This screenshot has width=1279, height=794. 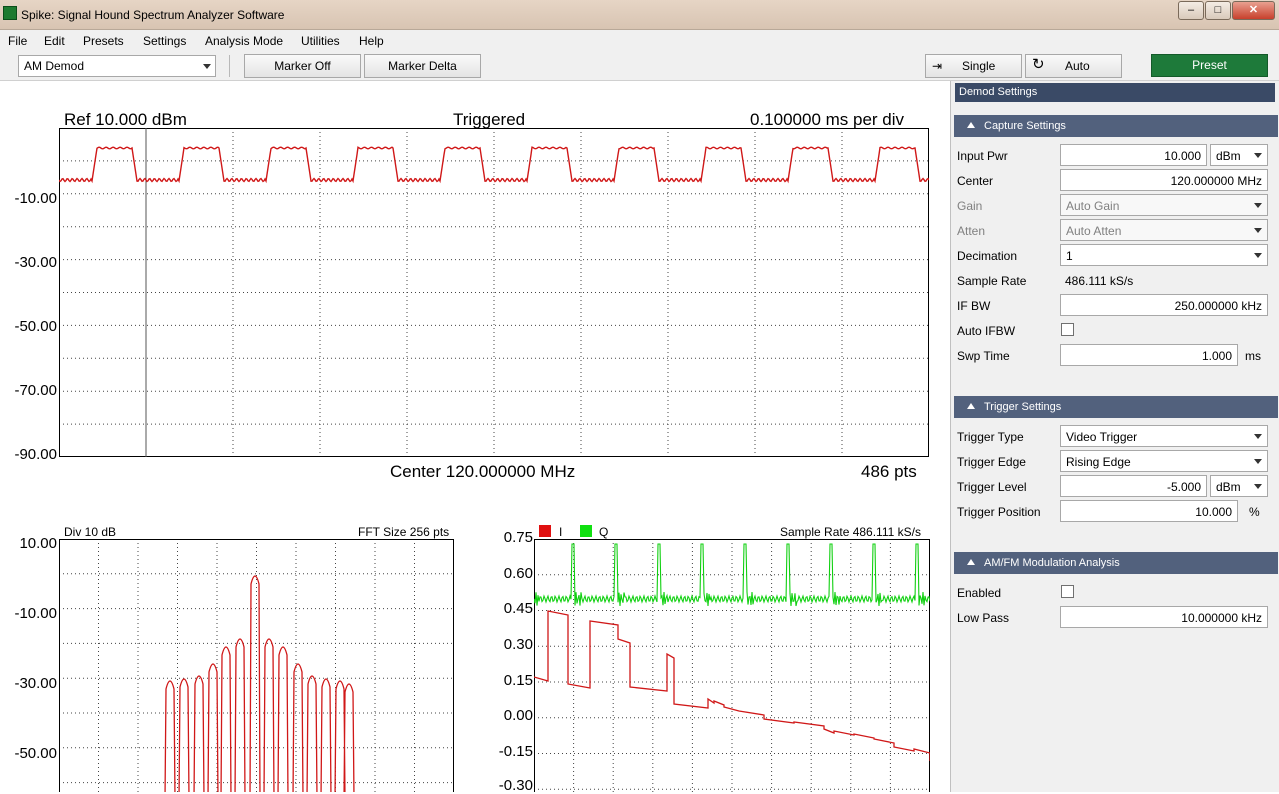 I want to click on iq-sample-rate-label: Sample Rate 486.111 kS/s, so click(x=850, y=532).